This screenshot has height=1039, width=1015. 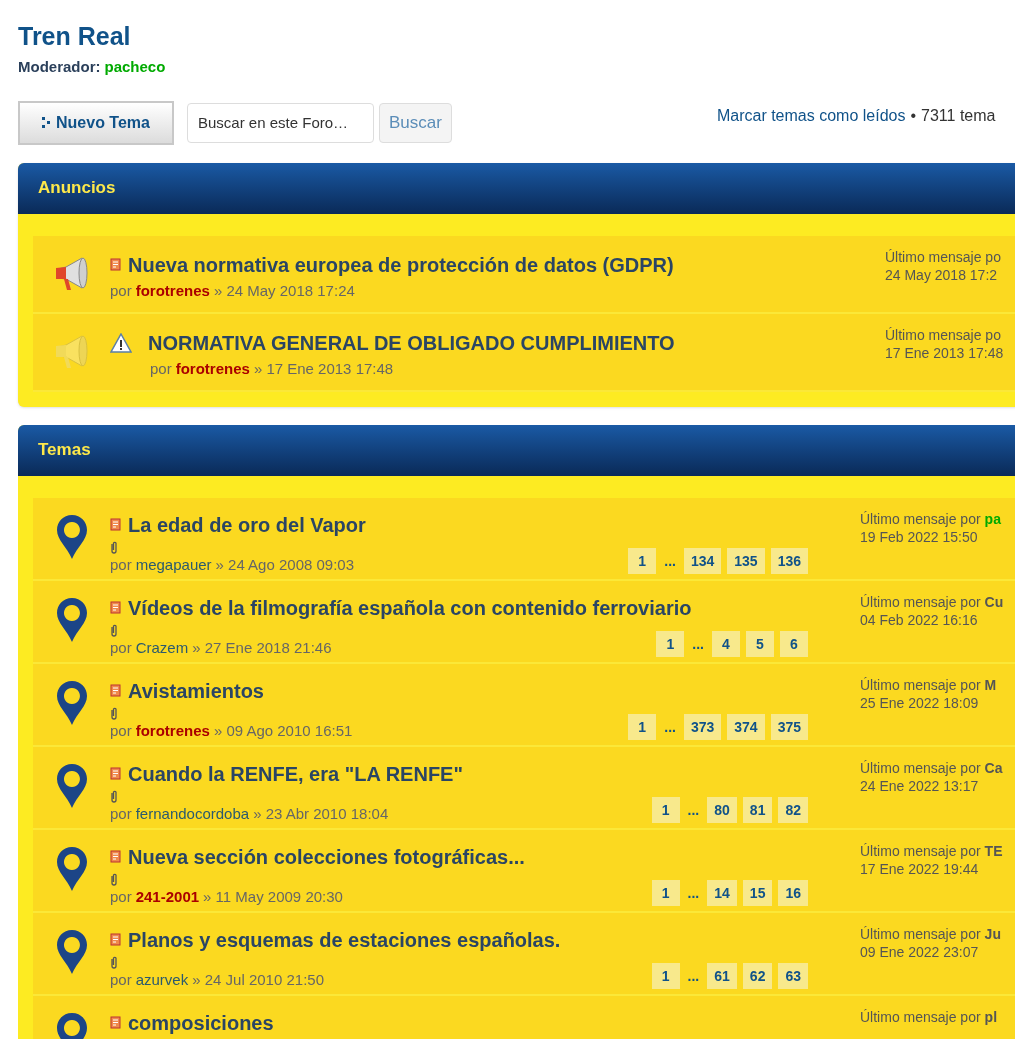 What do you see at coordinates (247, 524) in the screenshot?
I see `topic-title: La edad de oro del Vapor` at bounding box center [247, 524].